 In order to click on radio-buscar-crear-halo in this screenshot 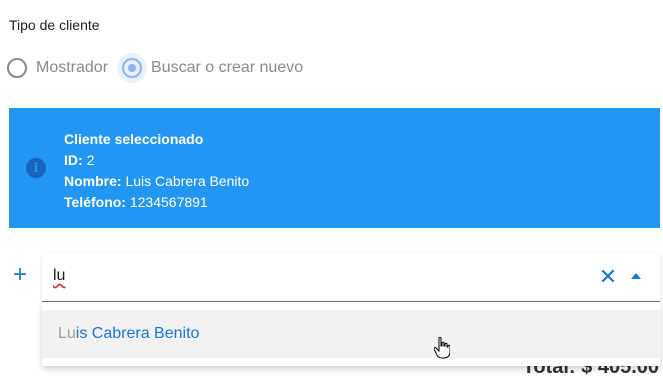, I will do `click(132, 68)`.